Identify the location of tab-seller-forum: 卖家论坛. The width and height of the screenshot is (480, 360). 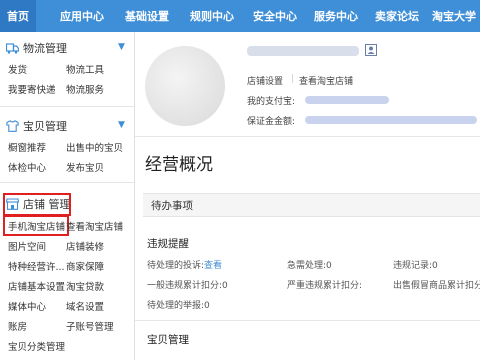
(397, 16).